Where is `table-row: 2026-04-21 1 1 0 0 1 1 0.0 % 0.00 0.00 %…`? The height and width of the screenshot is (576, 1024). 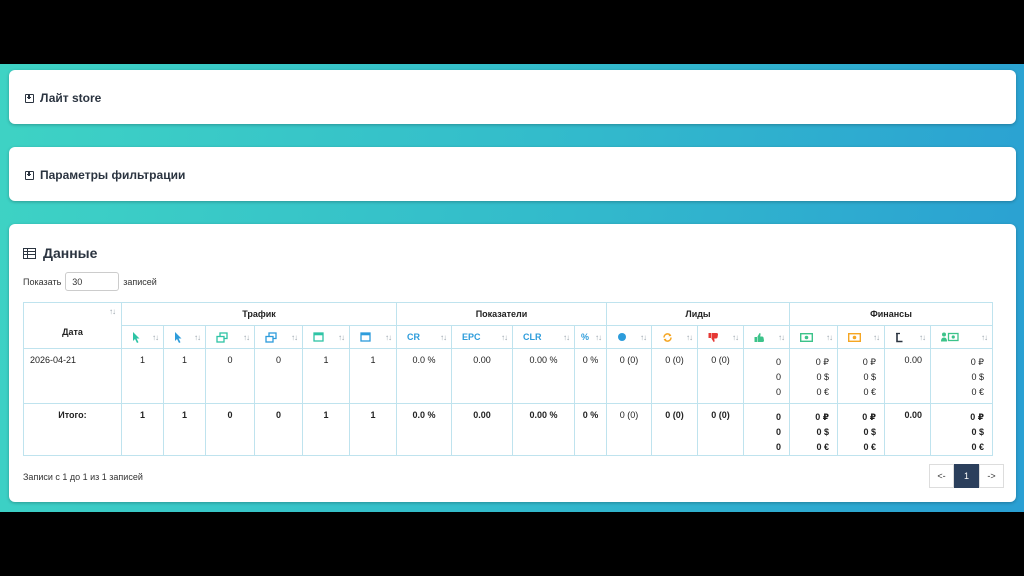 table-row: 2026-04-21 1 1 0 0 1 1 0.0 % 0.00 0.00 %… is located at coordinates (508, 376).